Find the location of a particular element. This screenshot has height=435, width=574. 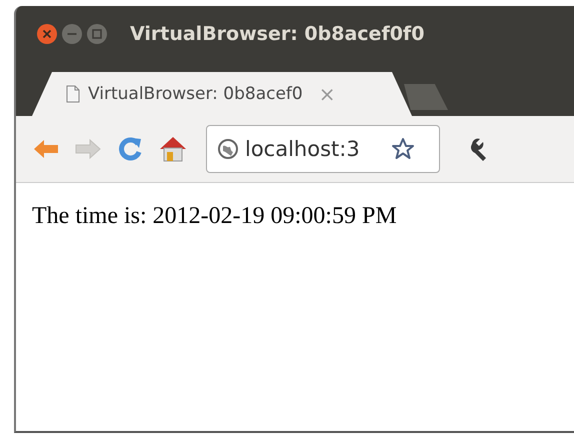

page-icon is located at coordinates (73, 94).